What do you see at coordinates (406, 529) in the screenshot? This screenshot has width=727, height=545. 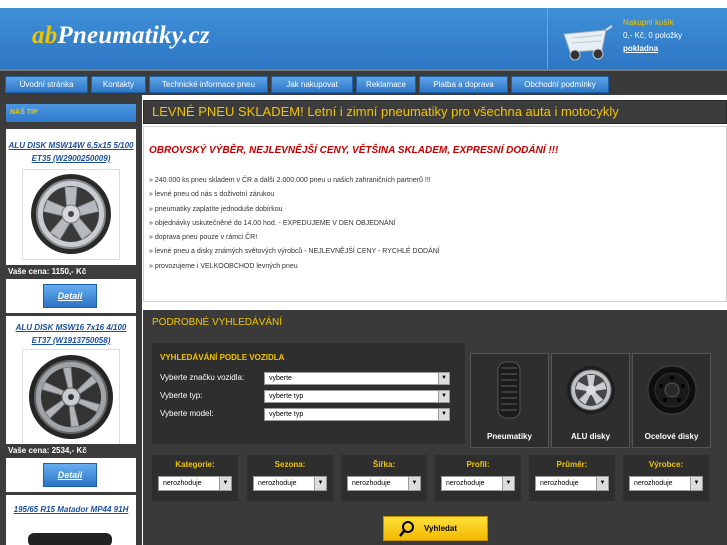 I see `search-icon` at bounding box center [406, 529].